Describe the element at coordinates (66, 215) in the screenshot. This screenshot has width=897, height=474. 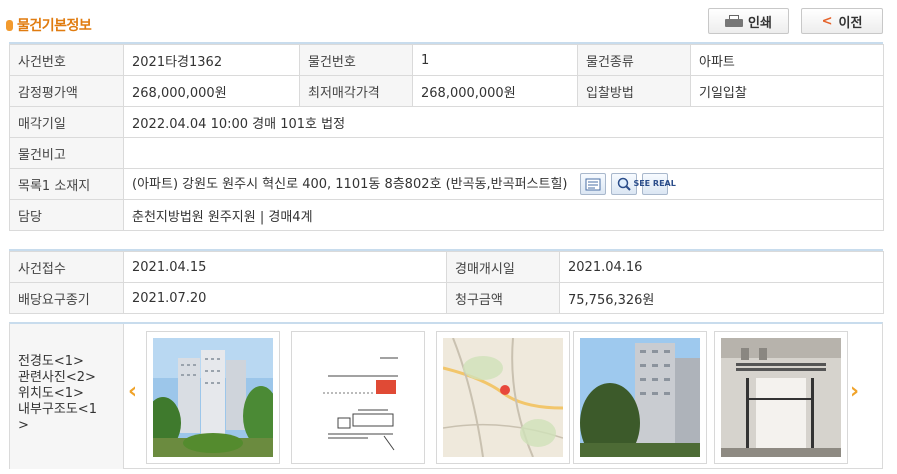
I see `charge-label: 담당` at that location.